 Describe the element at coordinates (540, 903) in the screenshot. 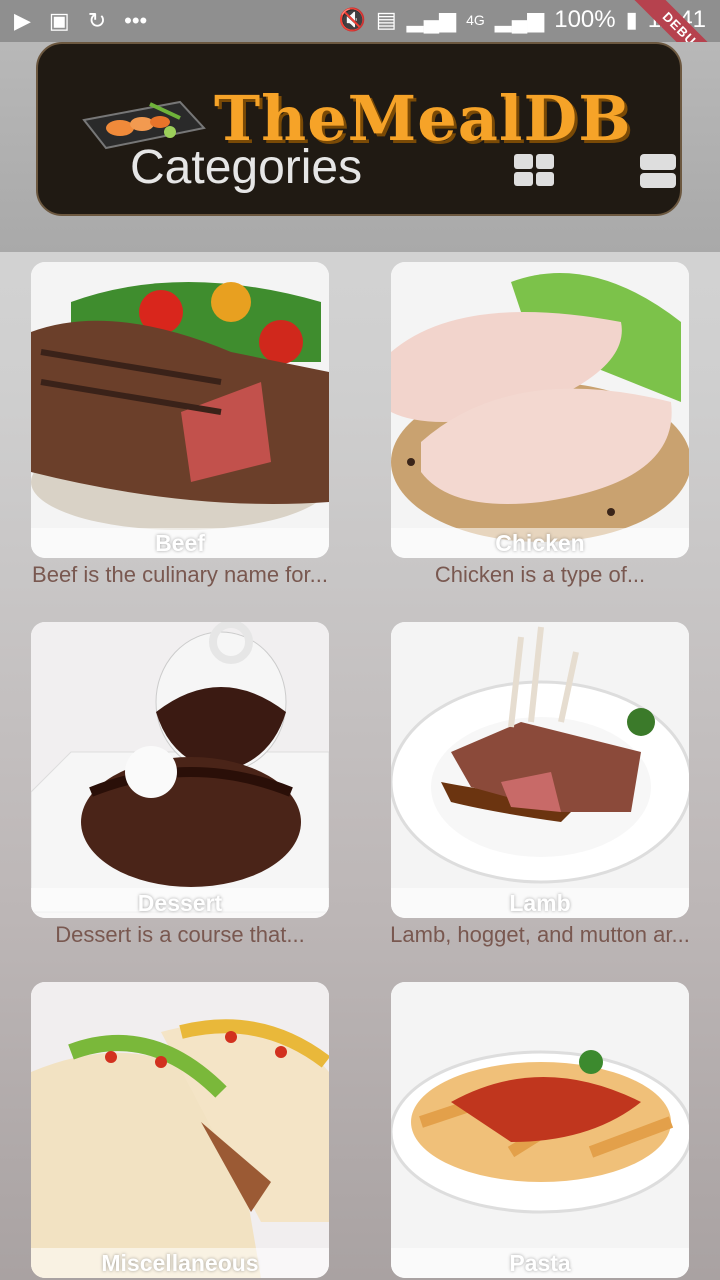

I see `category-name: Lamb` at that location.